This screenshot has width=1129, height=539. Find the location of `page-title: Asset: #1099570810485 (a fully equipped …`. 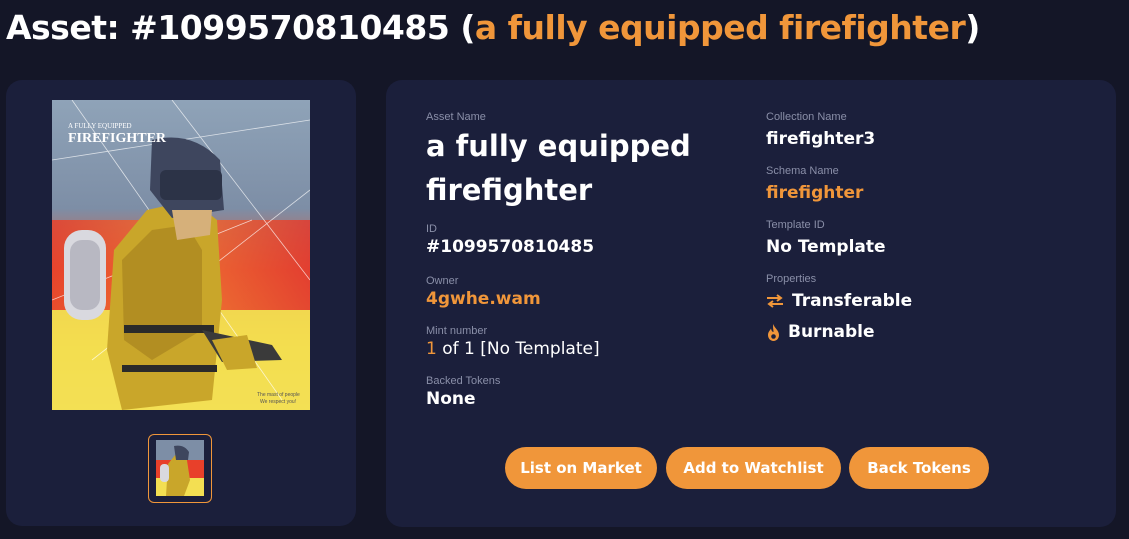

page-title: Asset: #1099570810485 (a fully equipped … is located at coordinates (493, 28).